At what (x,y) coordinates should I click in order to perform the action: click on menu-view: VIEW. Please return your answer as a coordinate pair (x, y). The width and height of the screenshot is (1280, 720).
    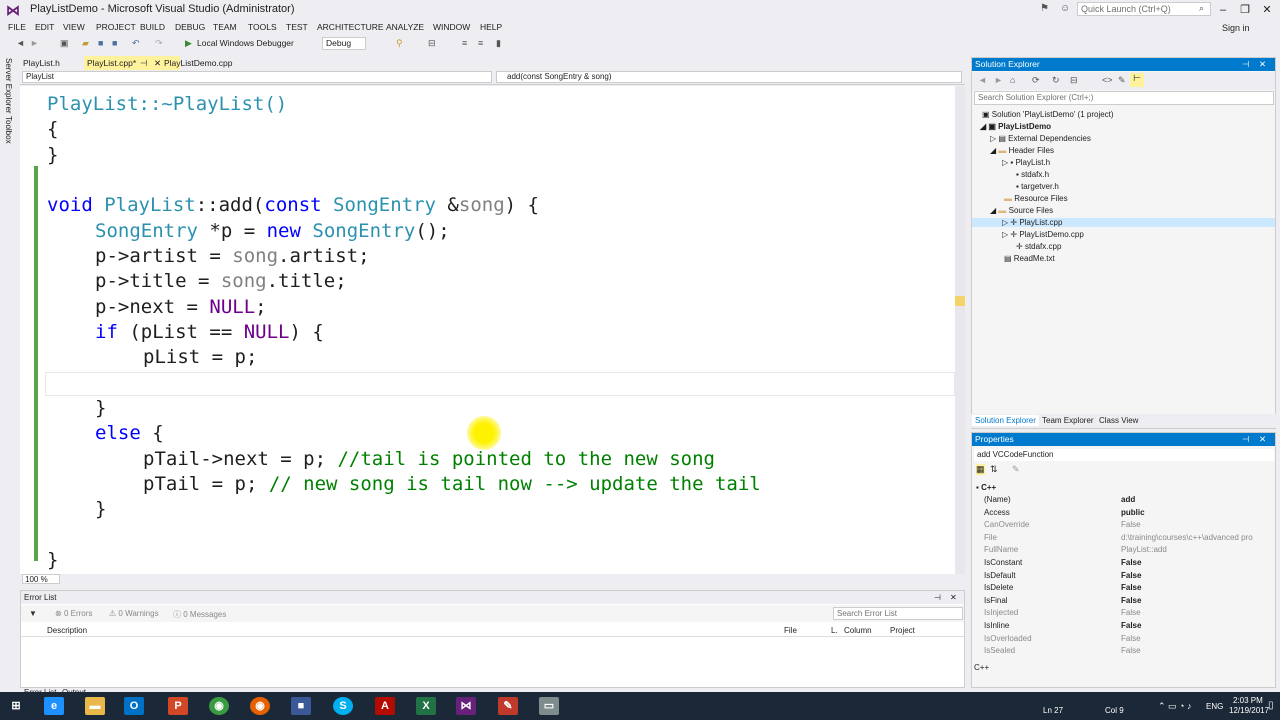
    Looking at the image, I should click on (74, 27).